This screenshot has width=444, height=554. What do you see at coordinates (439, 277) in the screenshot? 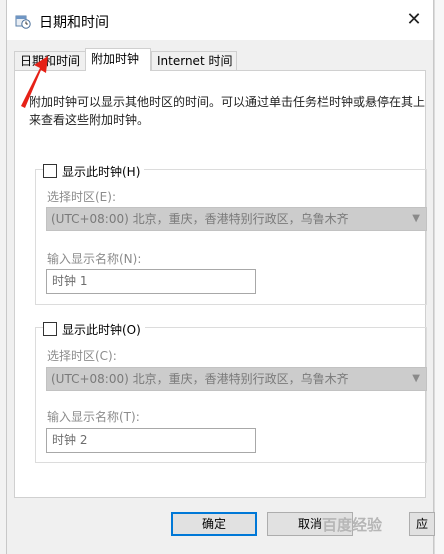
I see `background-window-edge-right` at bounding box center [439, 277].